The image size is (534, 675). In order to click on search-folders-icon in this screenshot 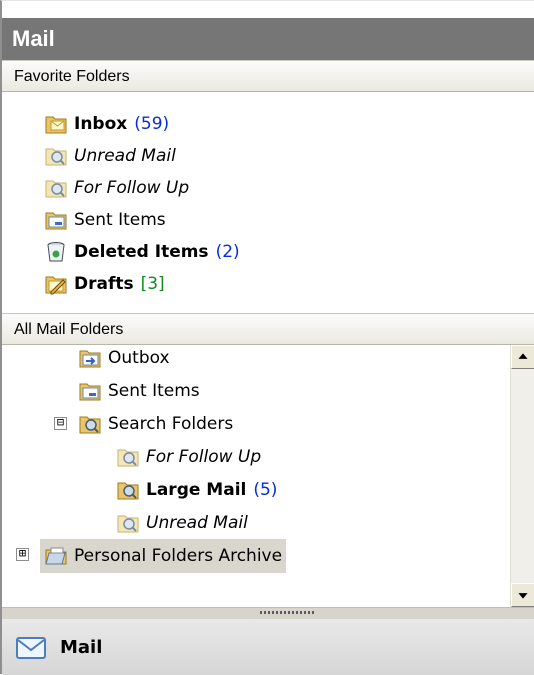, I will do `click(90, 424)`.